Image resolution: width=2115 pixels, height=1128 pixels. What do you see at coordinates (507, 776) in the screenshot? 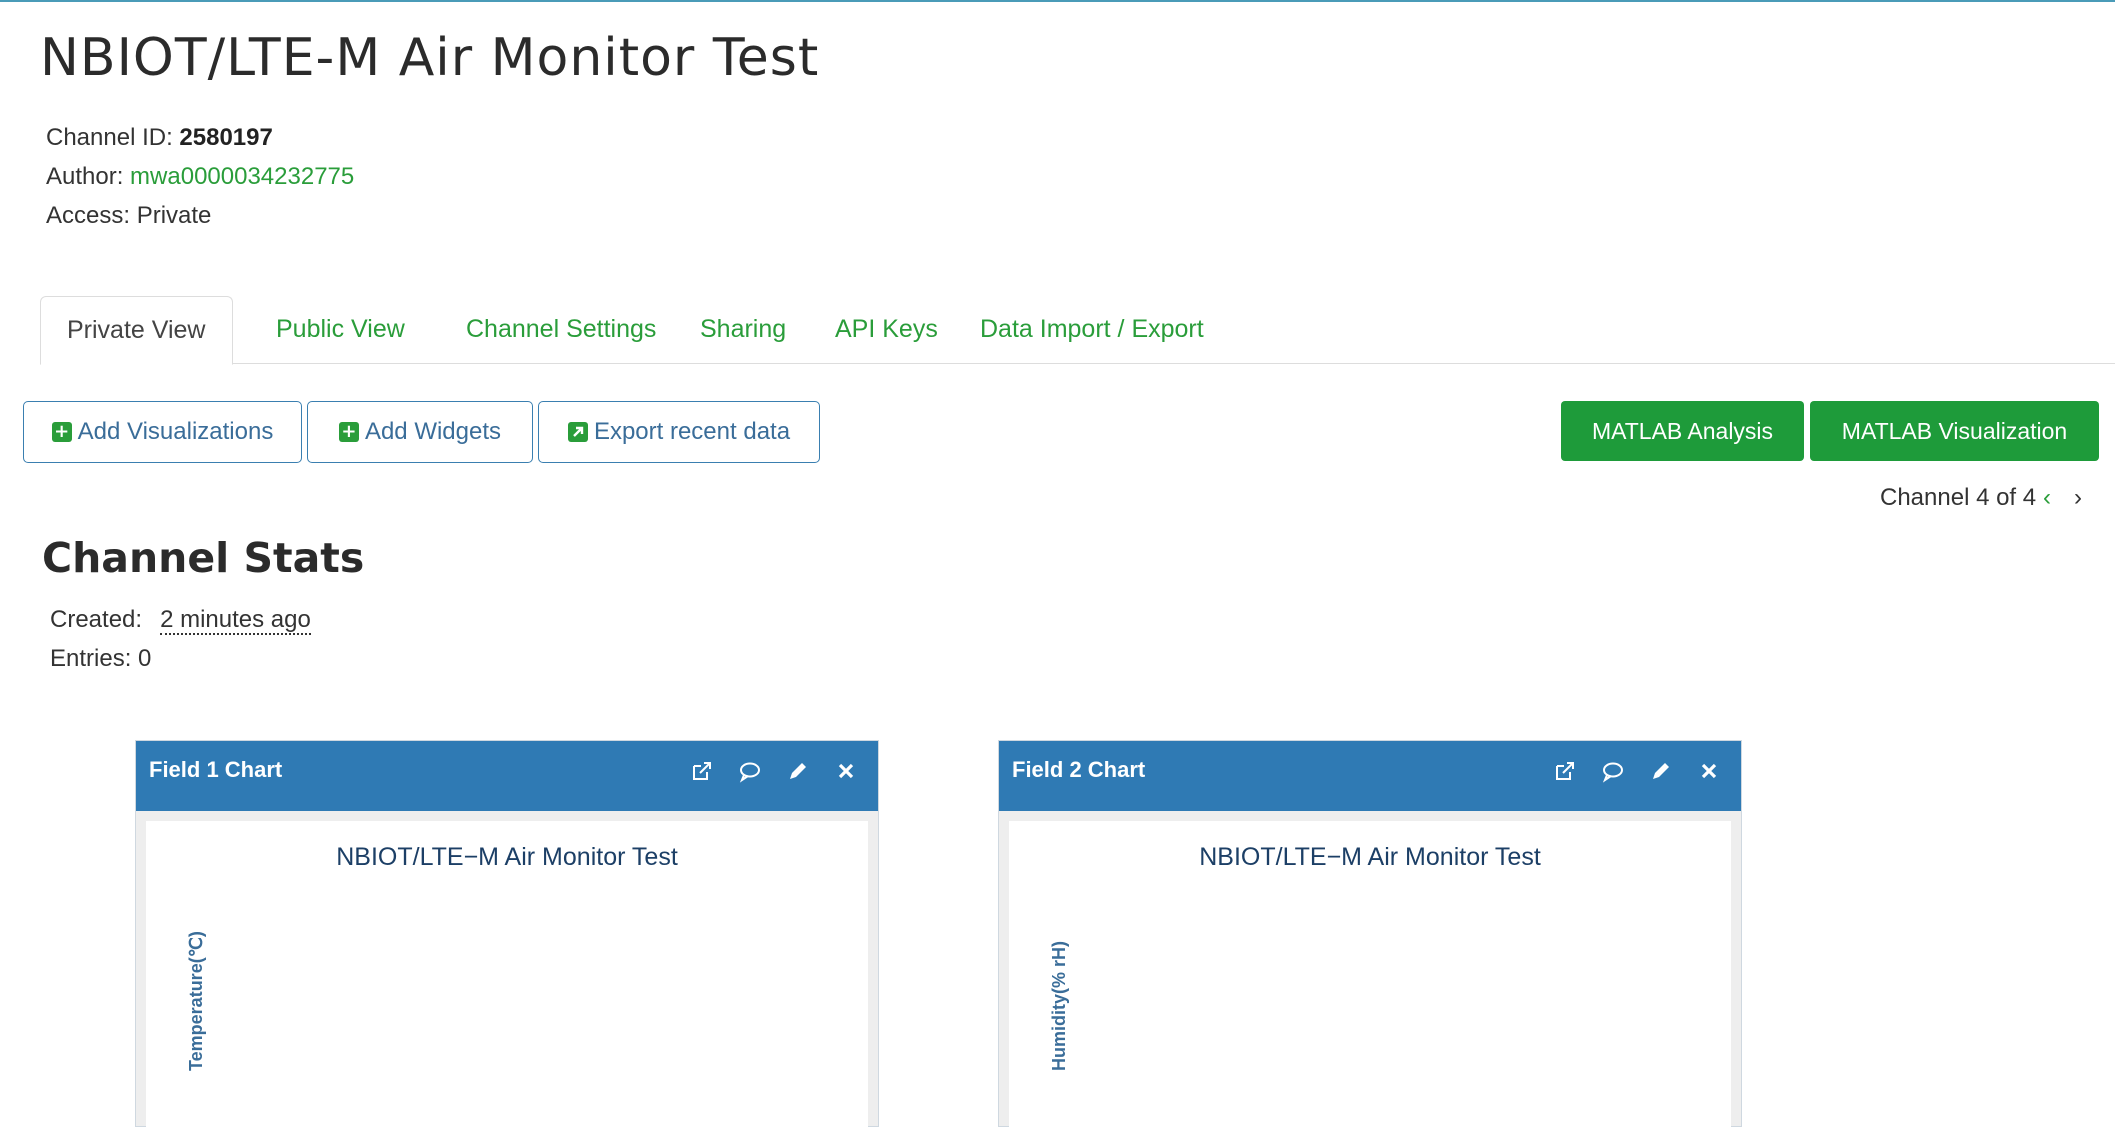
I see `panel-header: Field 1 Chart` at bounding box center [507, 776].